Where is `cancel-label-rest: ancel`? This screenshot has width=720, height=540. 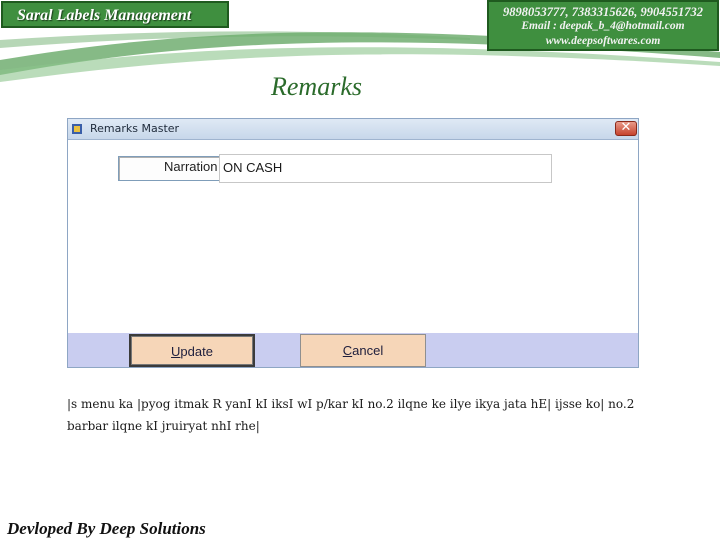 cancel-label-rest: ancel is located at coordinates (368, 350).